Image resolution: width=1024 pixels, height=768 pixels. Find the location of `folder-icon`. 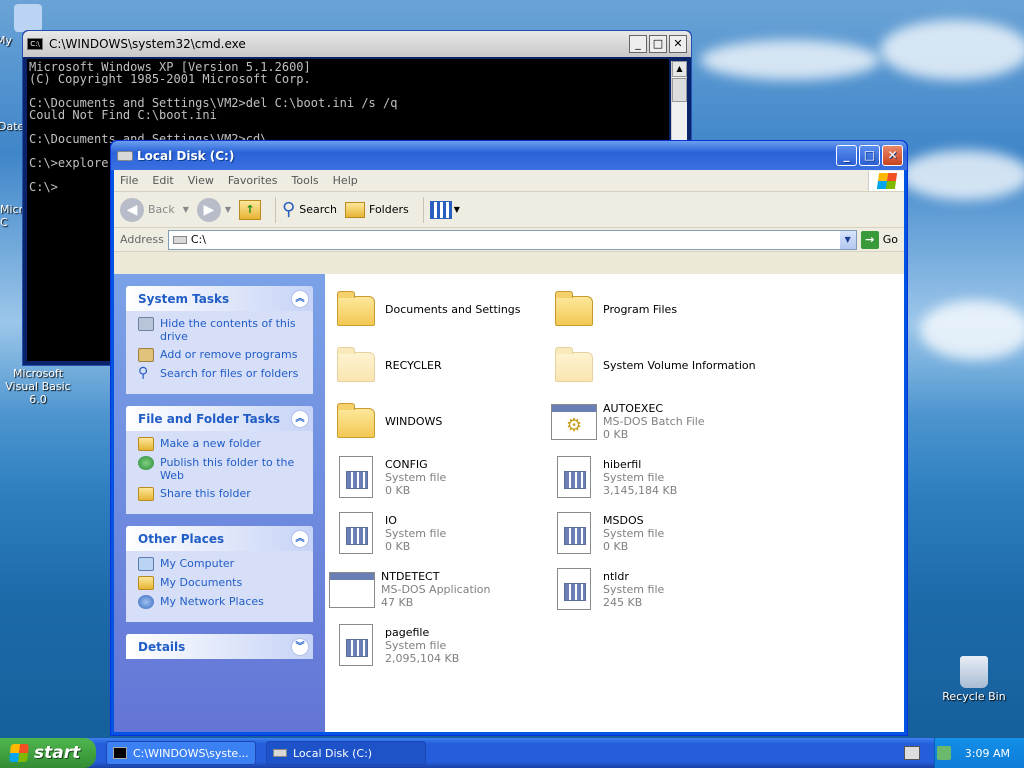

folder-icon is located at coordinates (356, 309).